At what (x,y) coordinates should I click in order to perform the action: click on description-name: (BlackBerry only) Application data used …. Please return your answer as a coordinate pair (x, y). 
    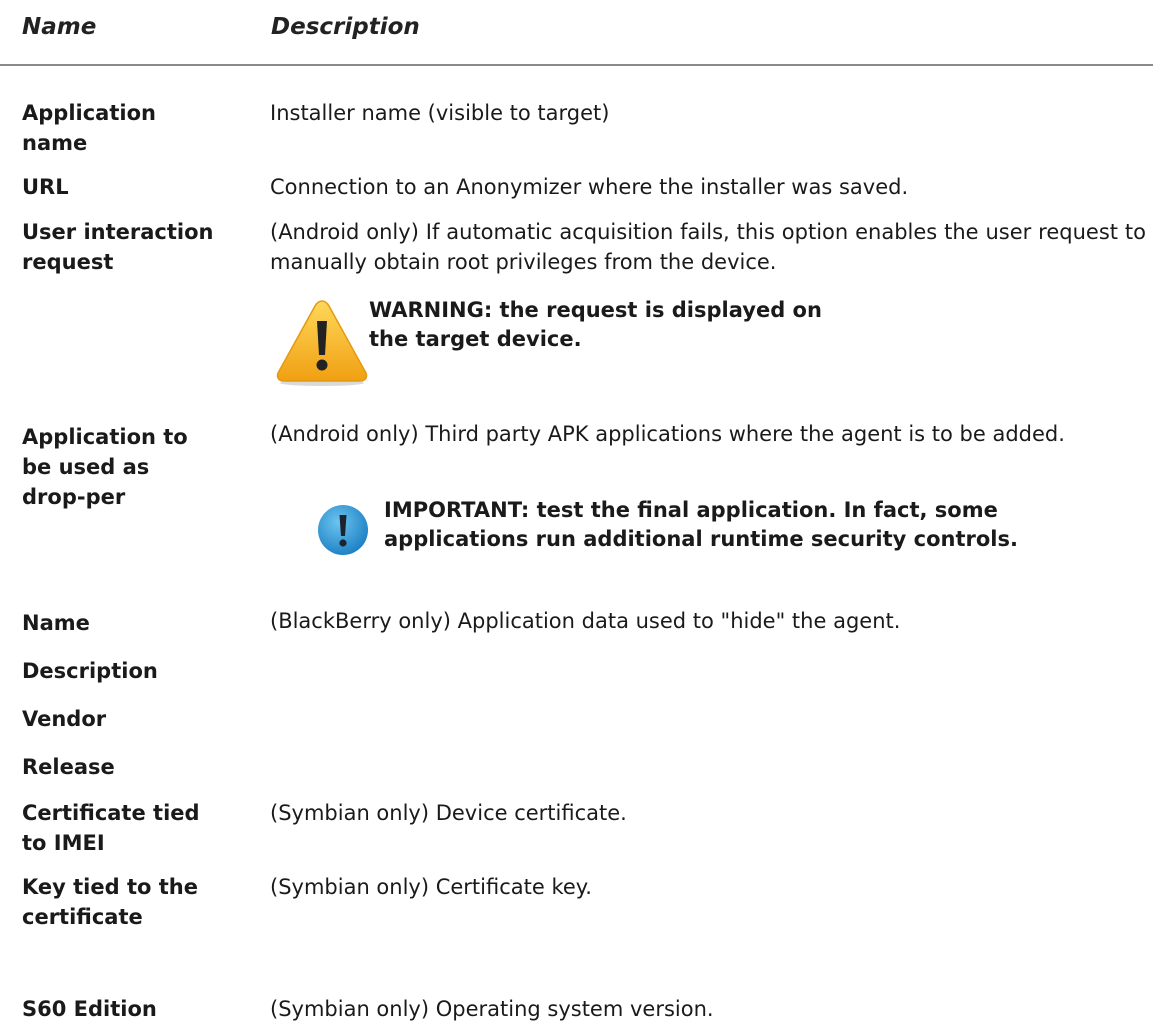
    Looking at the image, I should click on (585, 621).